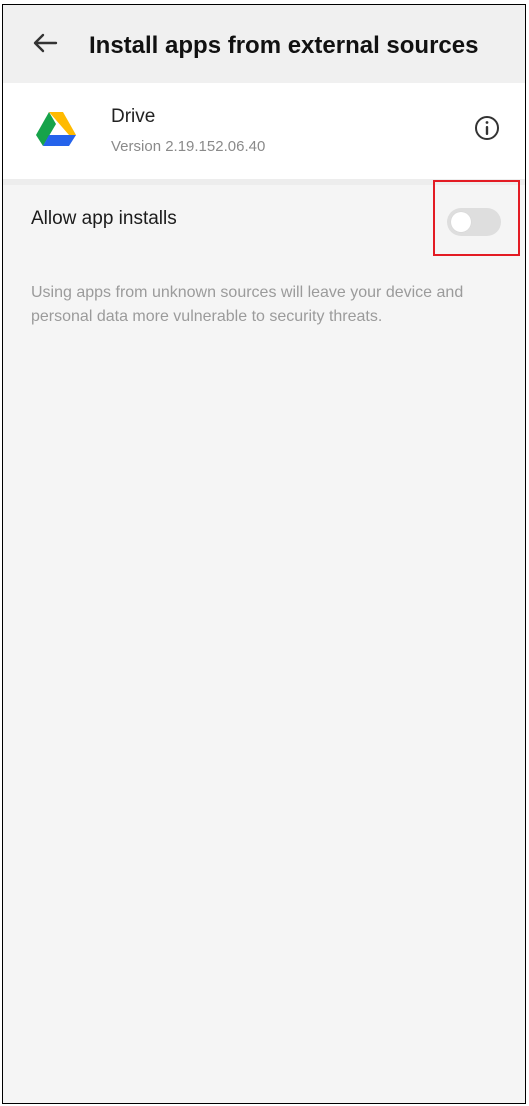 The image size is (529, 1106). I want to click on app-info-button, so click(487, 130).